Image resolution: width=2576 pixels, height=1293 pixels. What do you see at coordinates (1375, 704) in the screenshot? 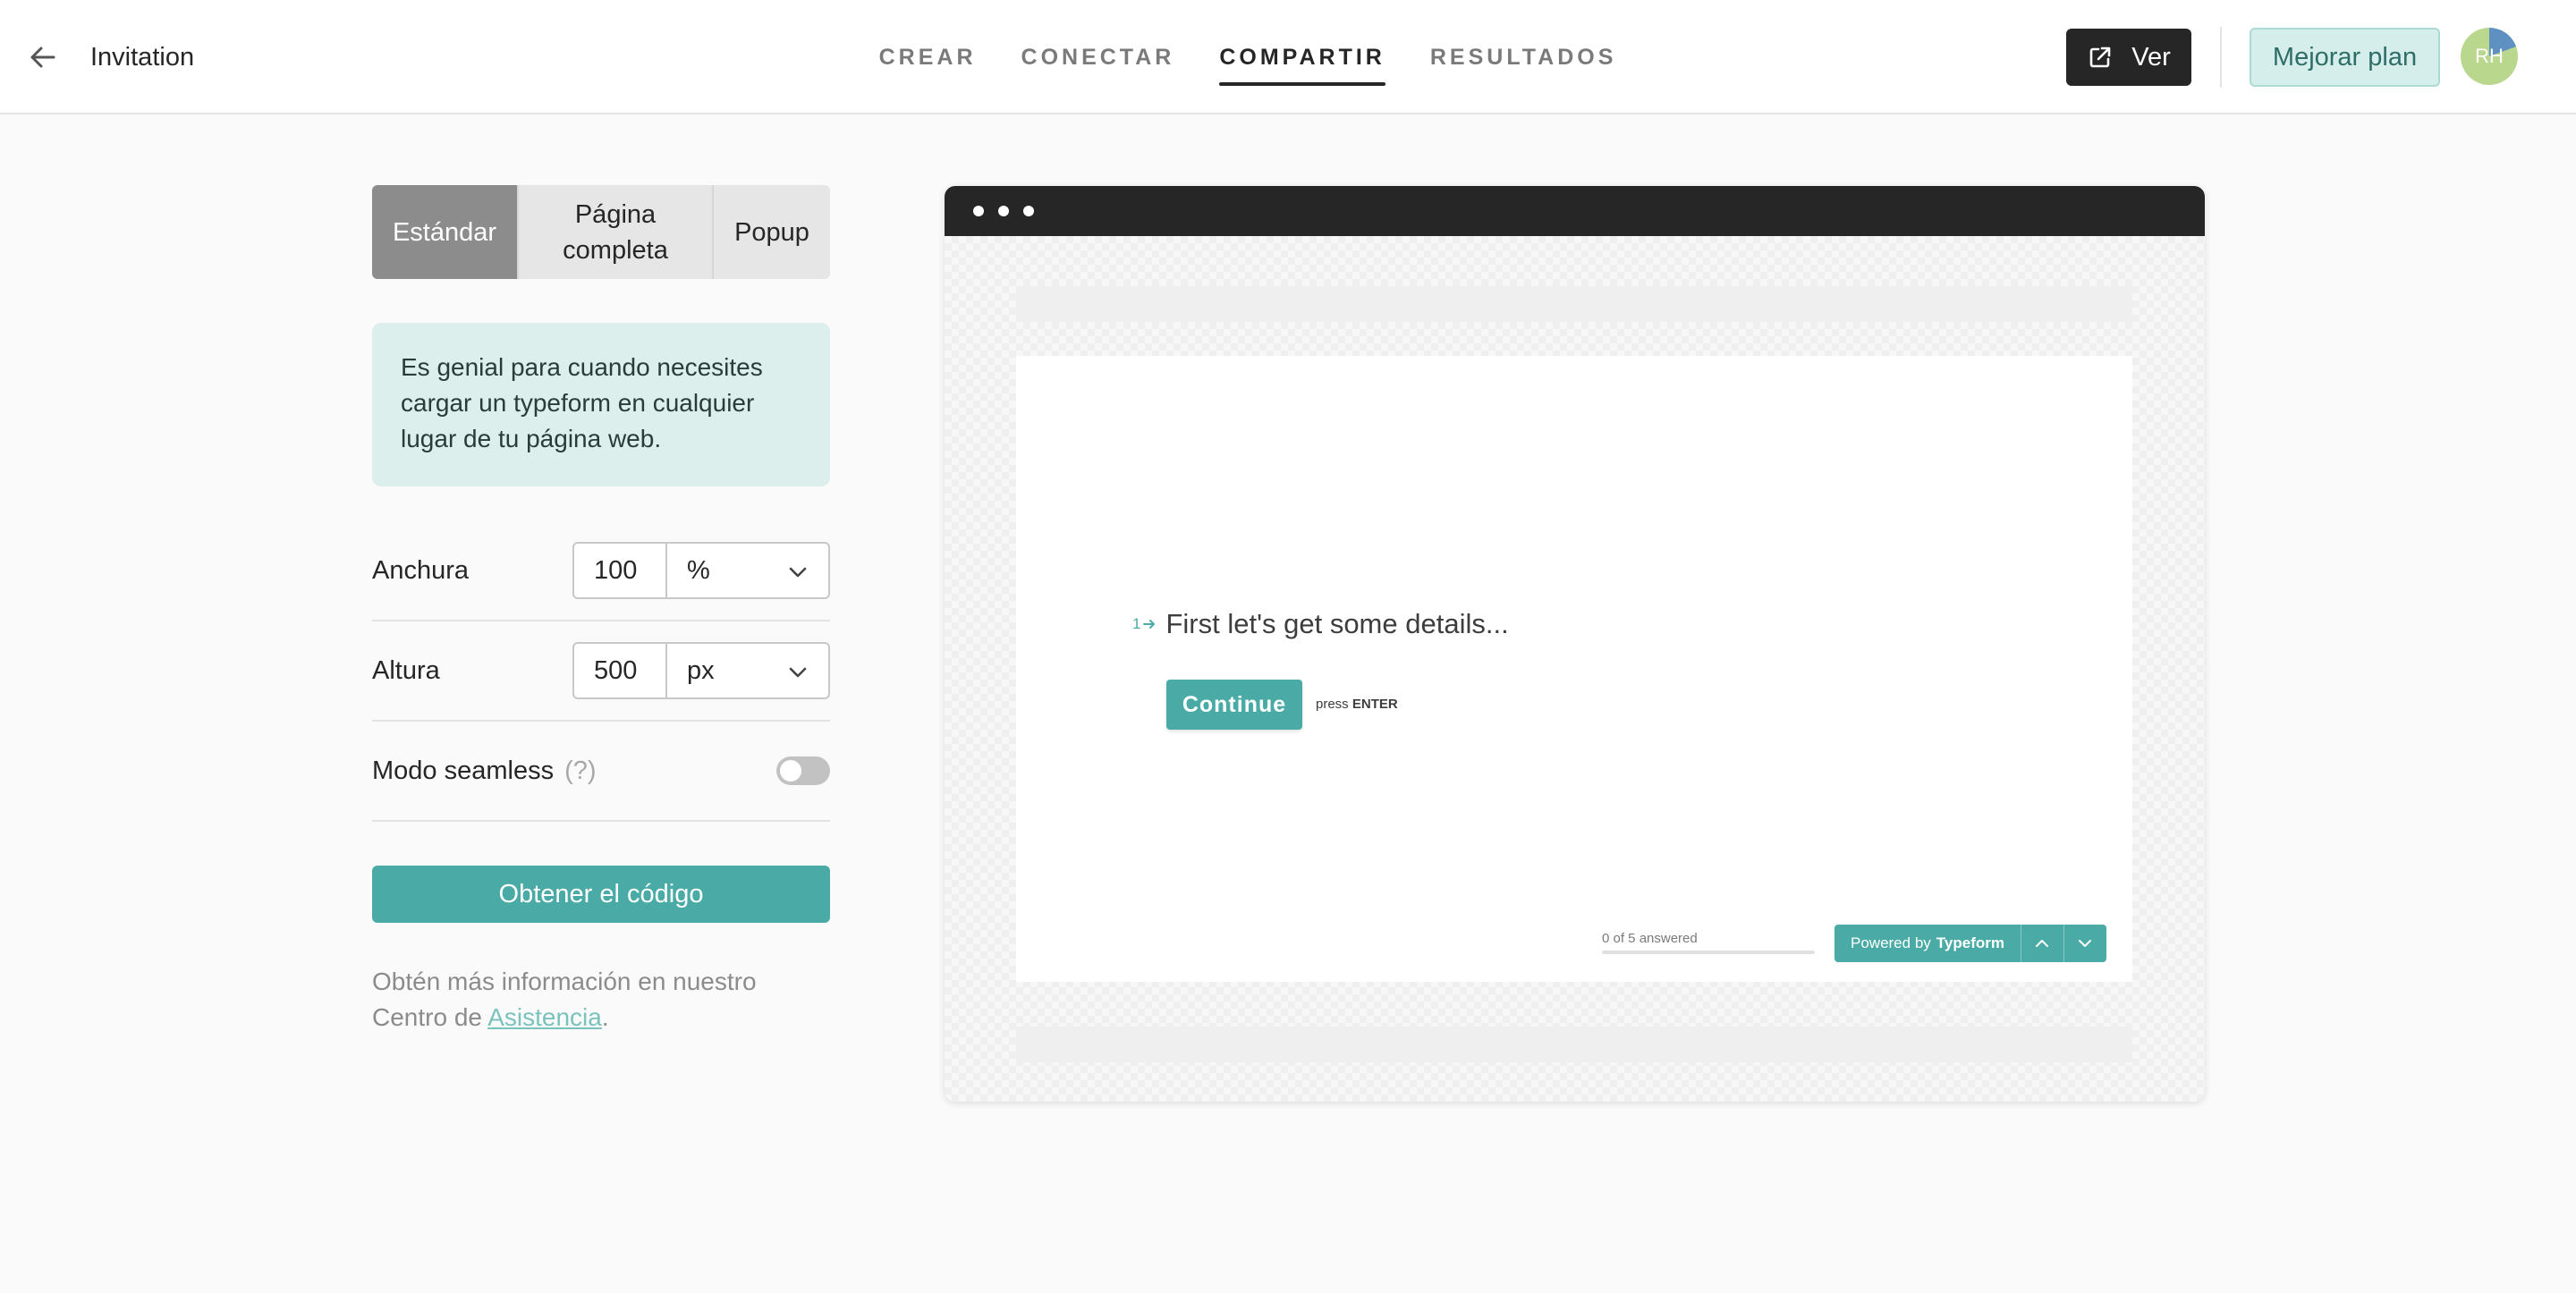
I see `enter-key-label: ENTER` at bounding box center [1375, 704].